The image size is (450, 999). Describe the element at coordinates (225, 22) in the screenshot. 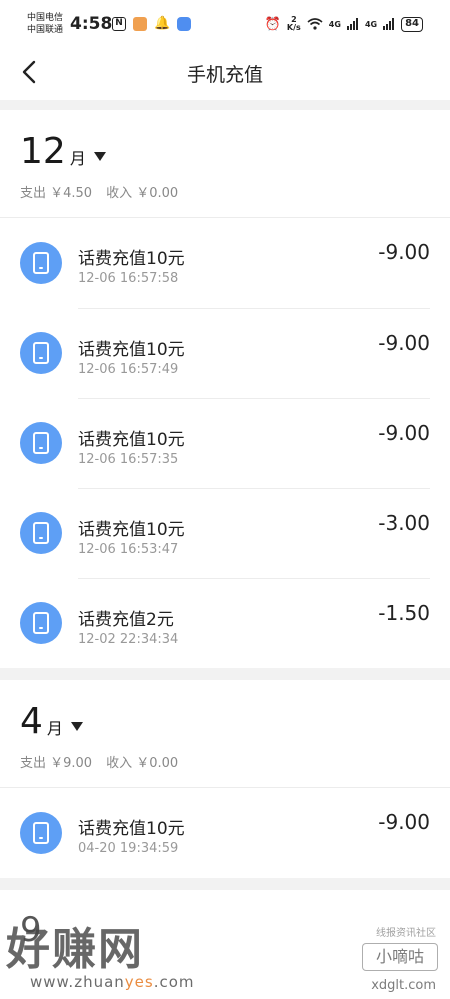

I see `status-bar: 中国电信 中国联通 4:58 N 🔔 ⏰ 2 K/s 4G 4G 84` at that location.